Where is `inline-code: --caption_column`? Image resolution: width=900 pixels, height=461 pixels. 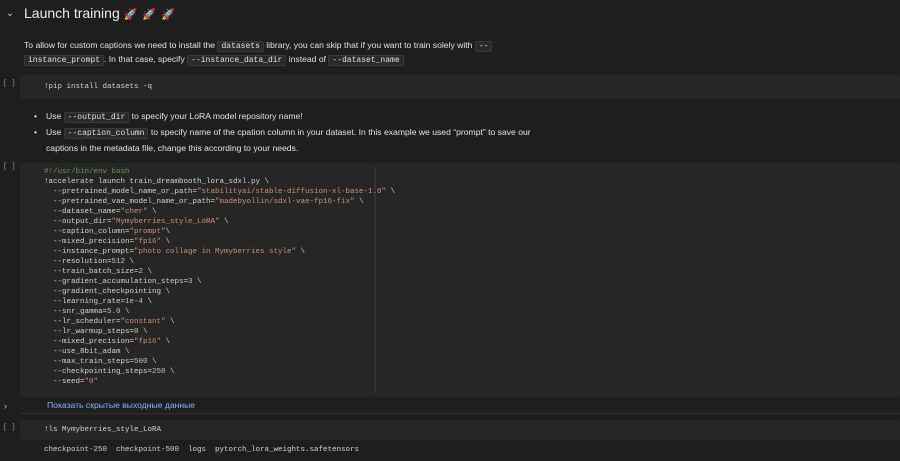
inline-code: --caption_column is located at coordinates (106, 133).